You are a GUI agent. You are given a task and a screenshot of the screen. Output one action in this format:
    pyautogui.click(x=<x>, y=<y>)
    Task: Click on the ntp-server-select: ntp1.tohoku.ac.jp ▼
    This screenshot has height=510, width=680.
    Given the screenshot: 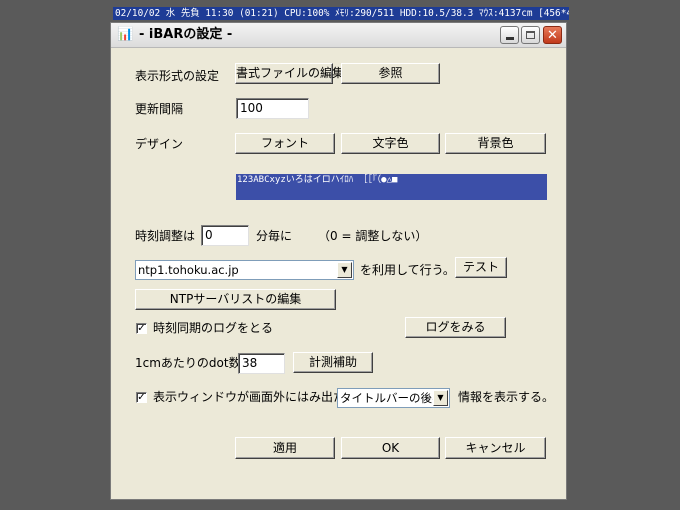 What is the action you would take?
    pyautogui.click(x=244, y=270)
    